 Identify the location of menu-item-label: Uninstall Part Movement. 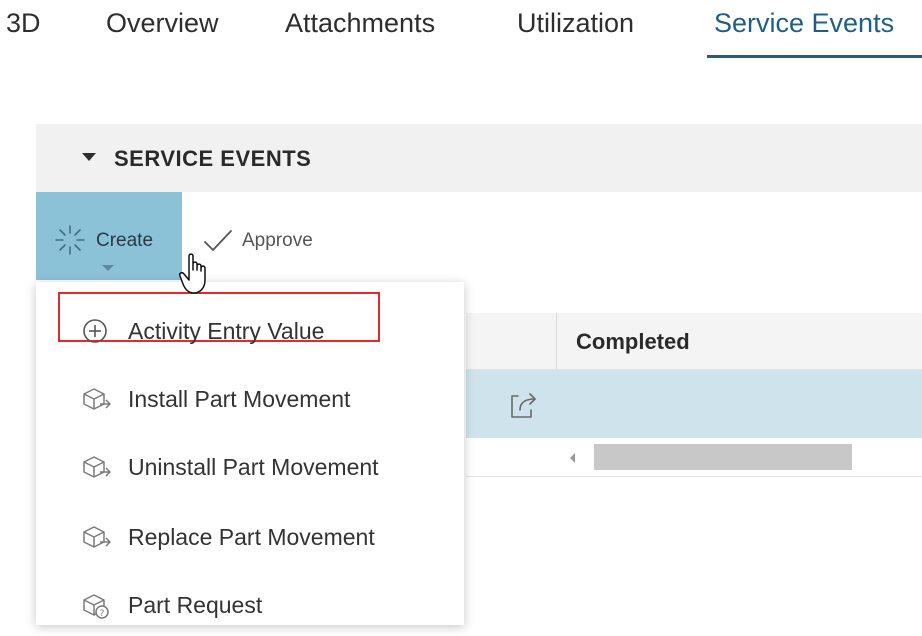
(253, 467).